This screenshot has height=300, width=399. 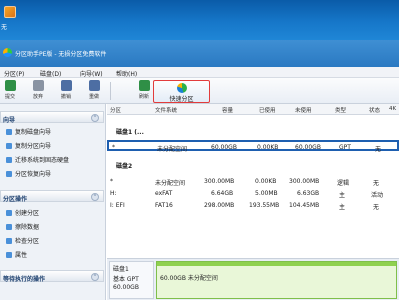 What do you see at coordinates (94, 85) in the screenshot?
I see `redo-icon` at bounding box center [94, 85].